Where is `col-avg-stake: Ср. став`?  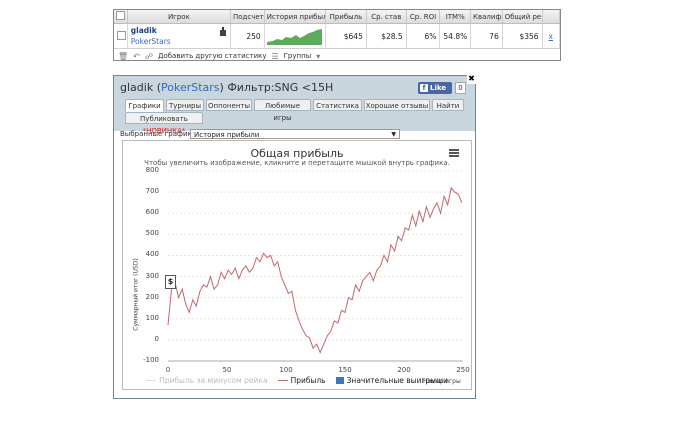
col-avg-stake: Ср. став is located at coordinates (386, 17).